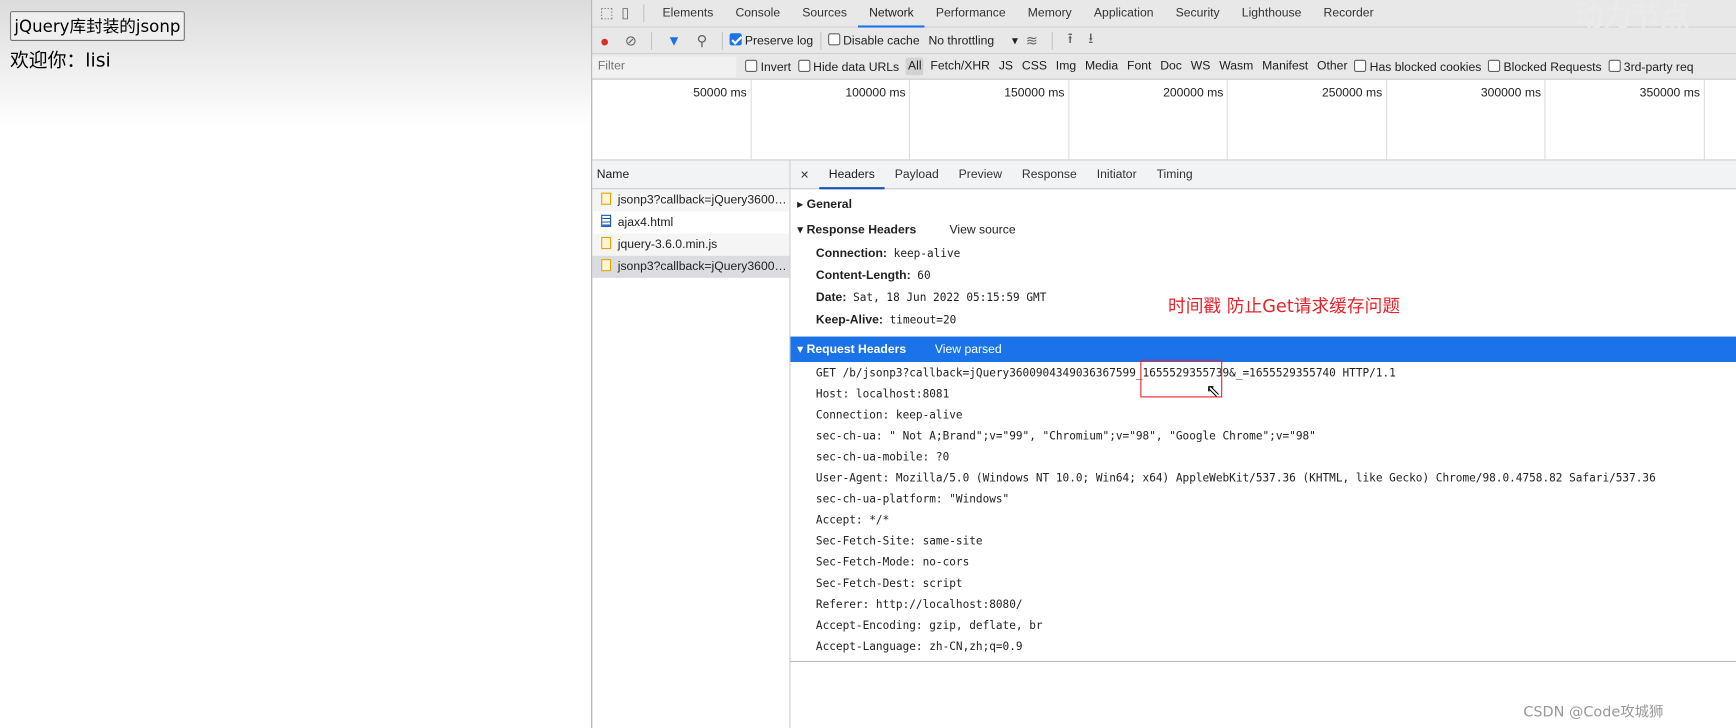 The width and height of the screenshot is (1736, 728). What do you see at coordinates (1070, 40) in the screenshot?
I see `import-har-icon: ⭱` at bounding box center [1070, 40].